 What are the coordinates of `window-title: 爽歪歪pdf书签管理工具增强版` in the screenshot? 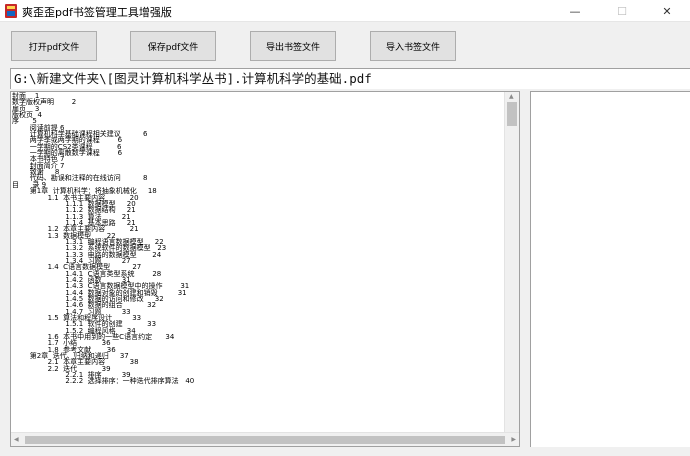 It's located at (97, 12).